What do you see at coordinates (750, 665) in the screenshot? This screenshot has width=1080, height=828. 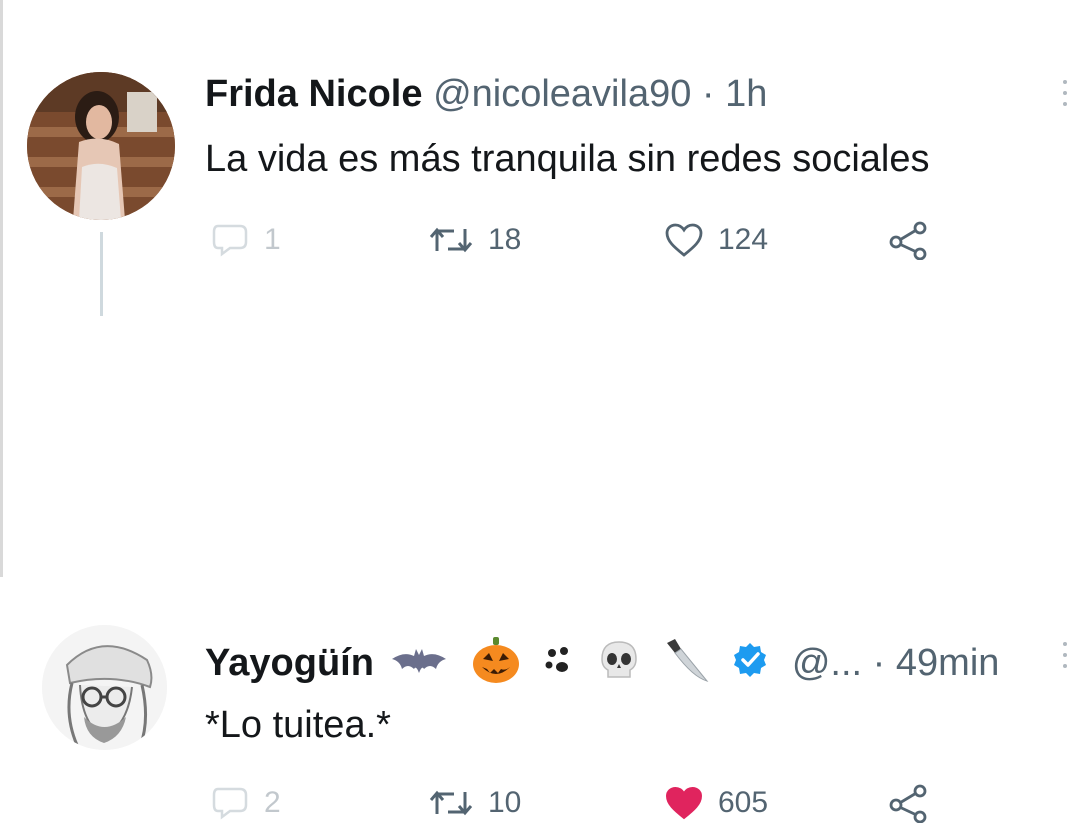 I see `verified-badge-icon` at bounding box center [750, 665].